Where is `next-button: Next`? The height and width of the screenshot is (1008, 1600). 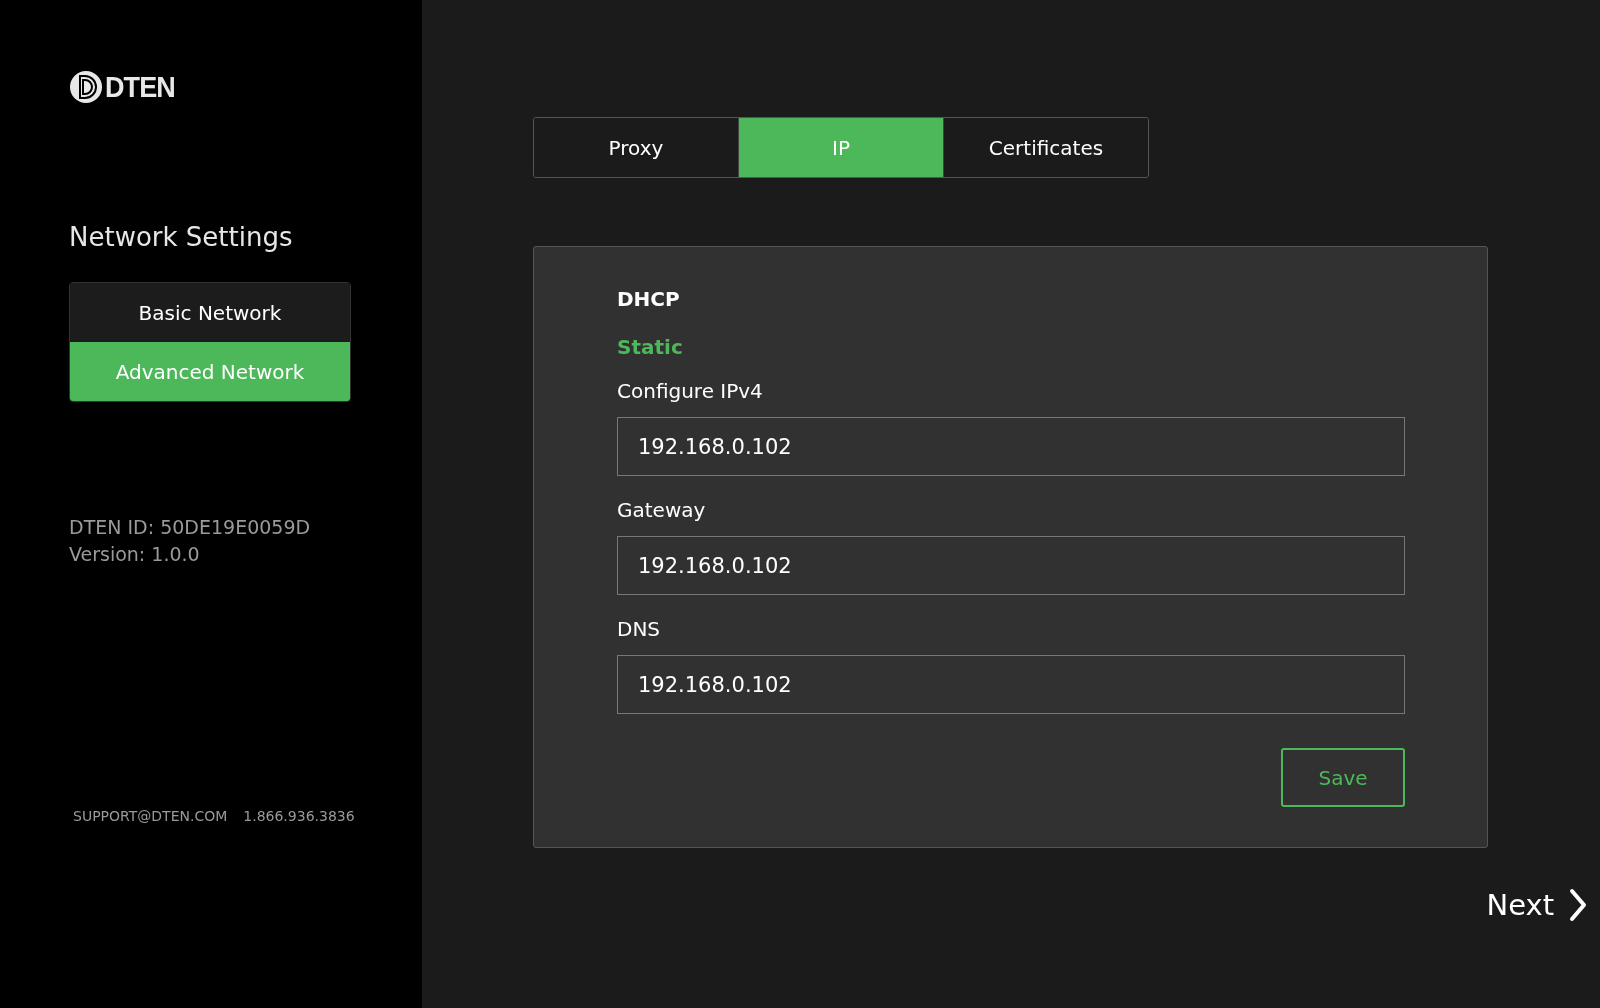
next-button: Next is located at coordinates (1537, 905).